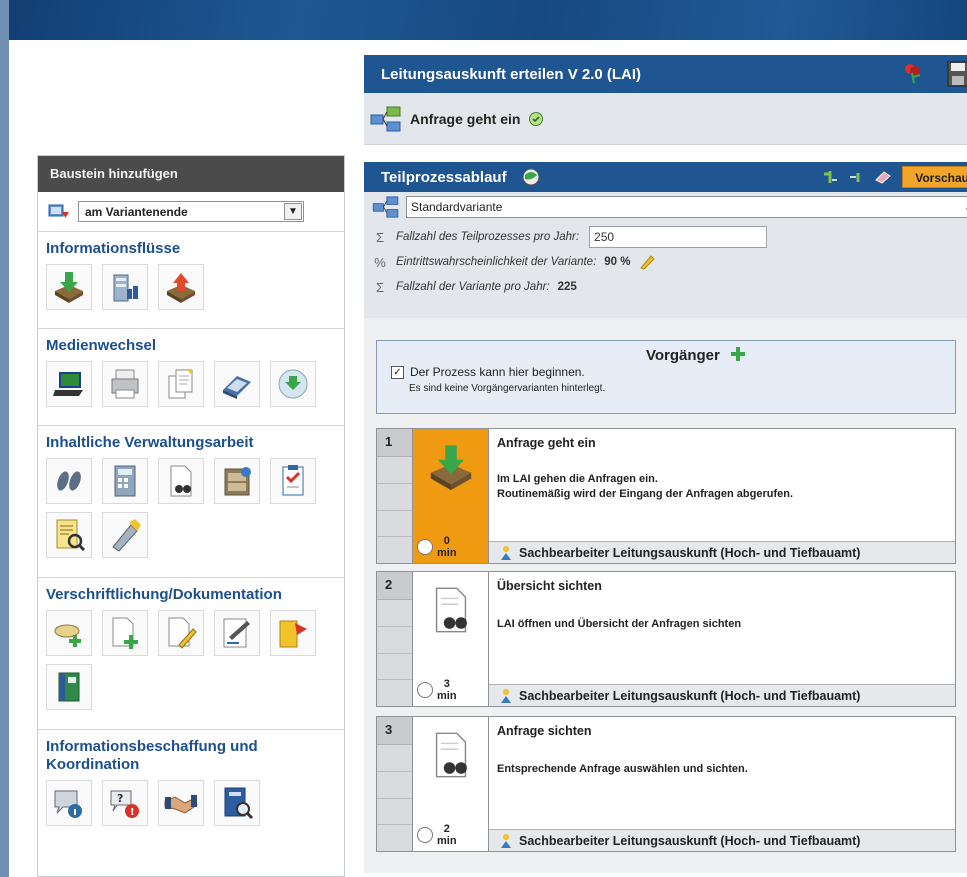 The height and width of the screenshot is (877, 967). I want to click on plus-icon, so click(738, 354).